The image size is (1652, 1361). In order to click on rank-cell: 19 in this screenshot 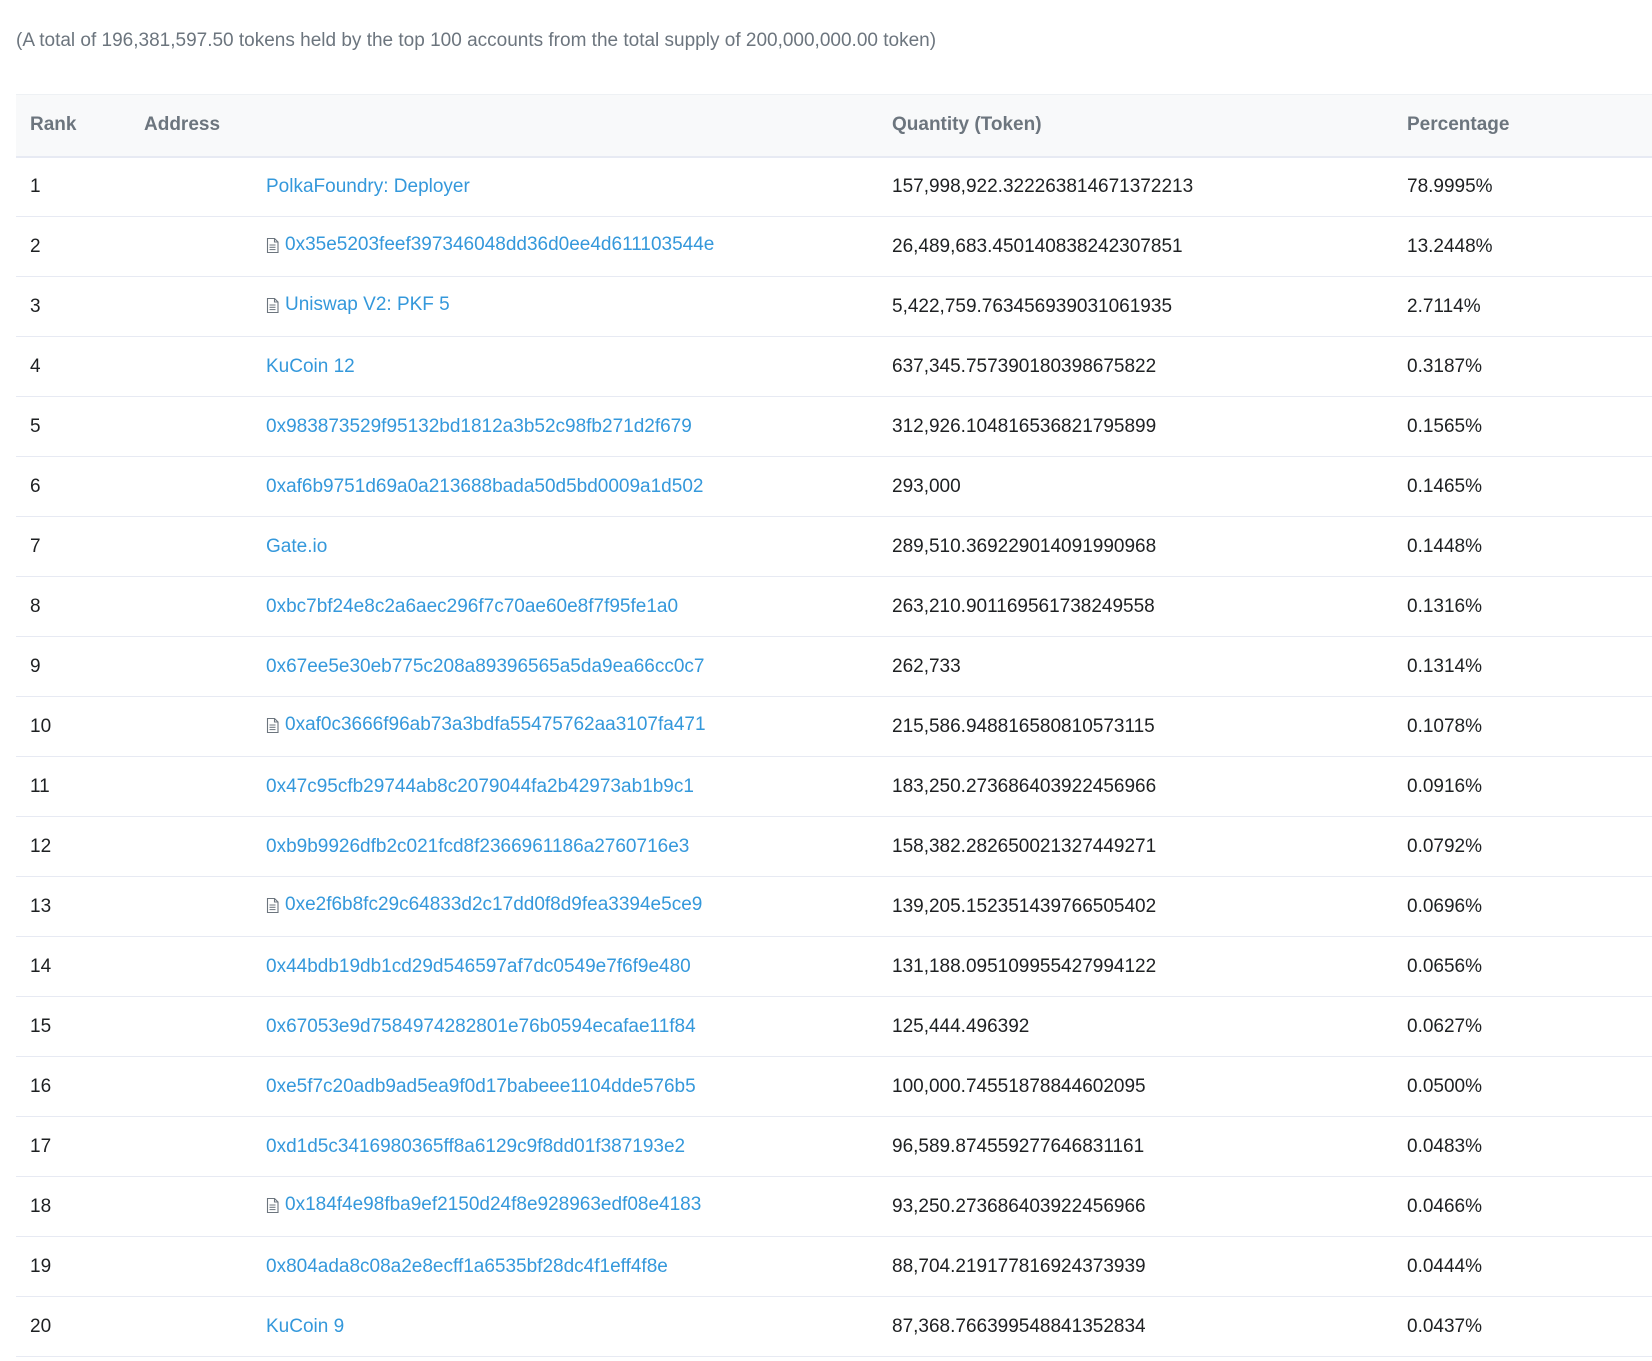, I will do `click(73, 1266)`.